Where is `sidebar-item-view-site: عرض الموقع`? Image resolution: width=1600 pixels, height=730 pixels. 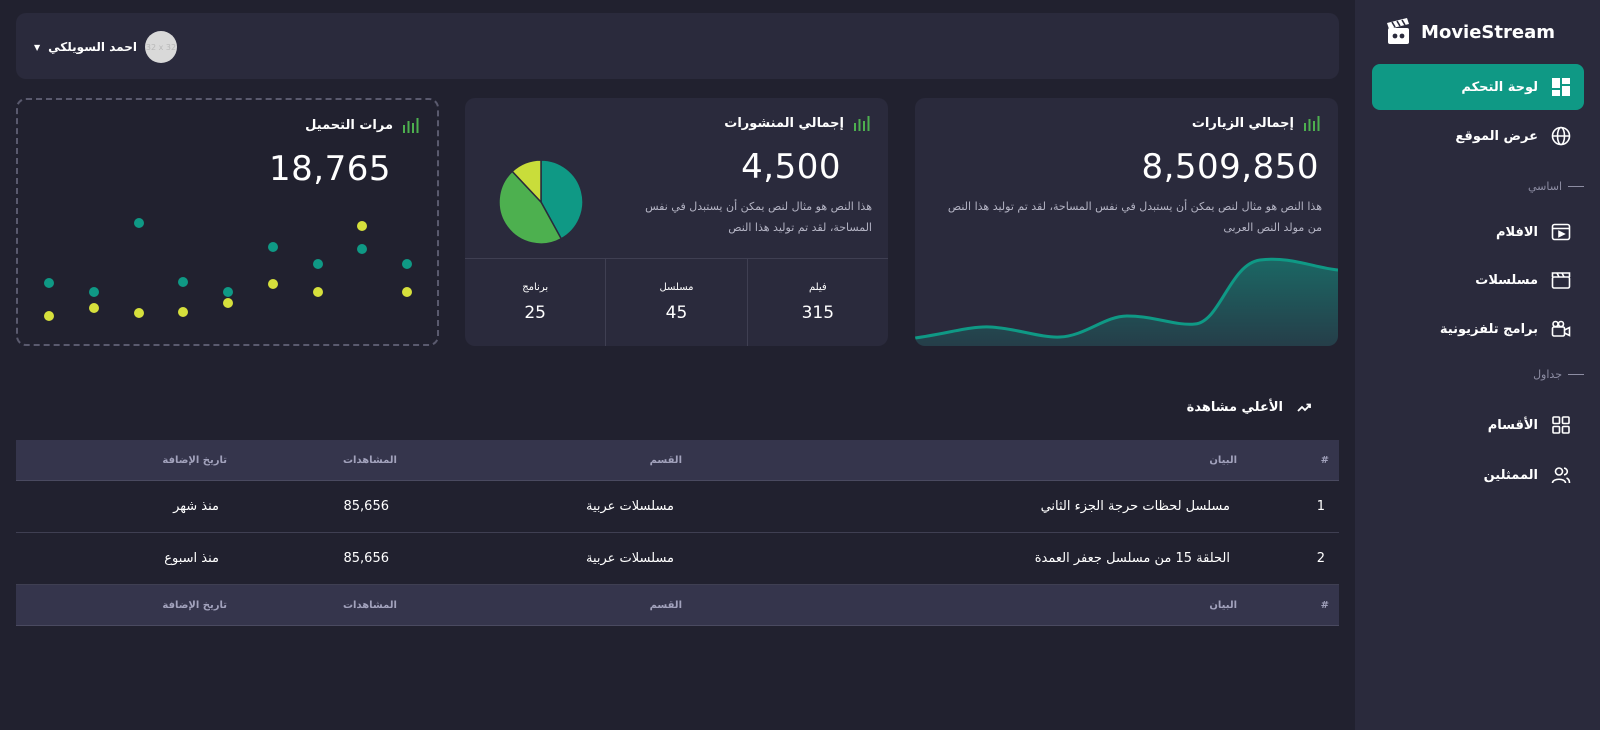 sidebar-item-view-site: عرض الموقع is located at coordinates (1478, 136).